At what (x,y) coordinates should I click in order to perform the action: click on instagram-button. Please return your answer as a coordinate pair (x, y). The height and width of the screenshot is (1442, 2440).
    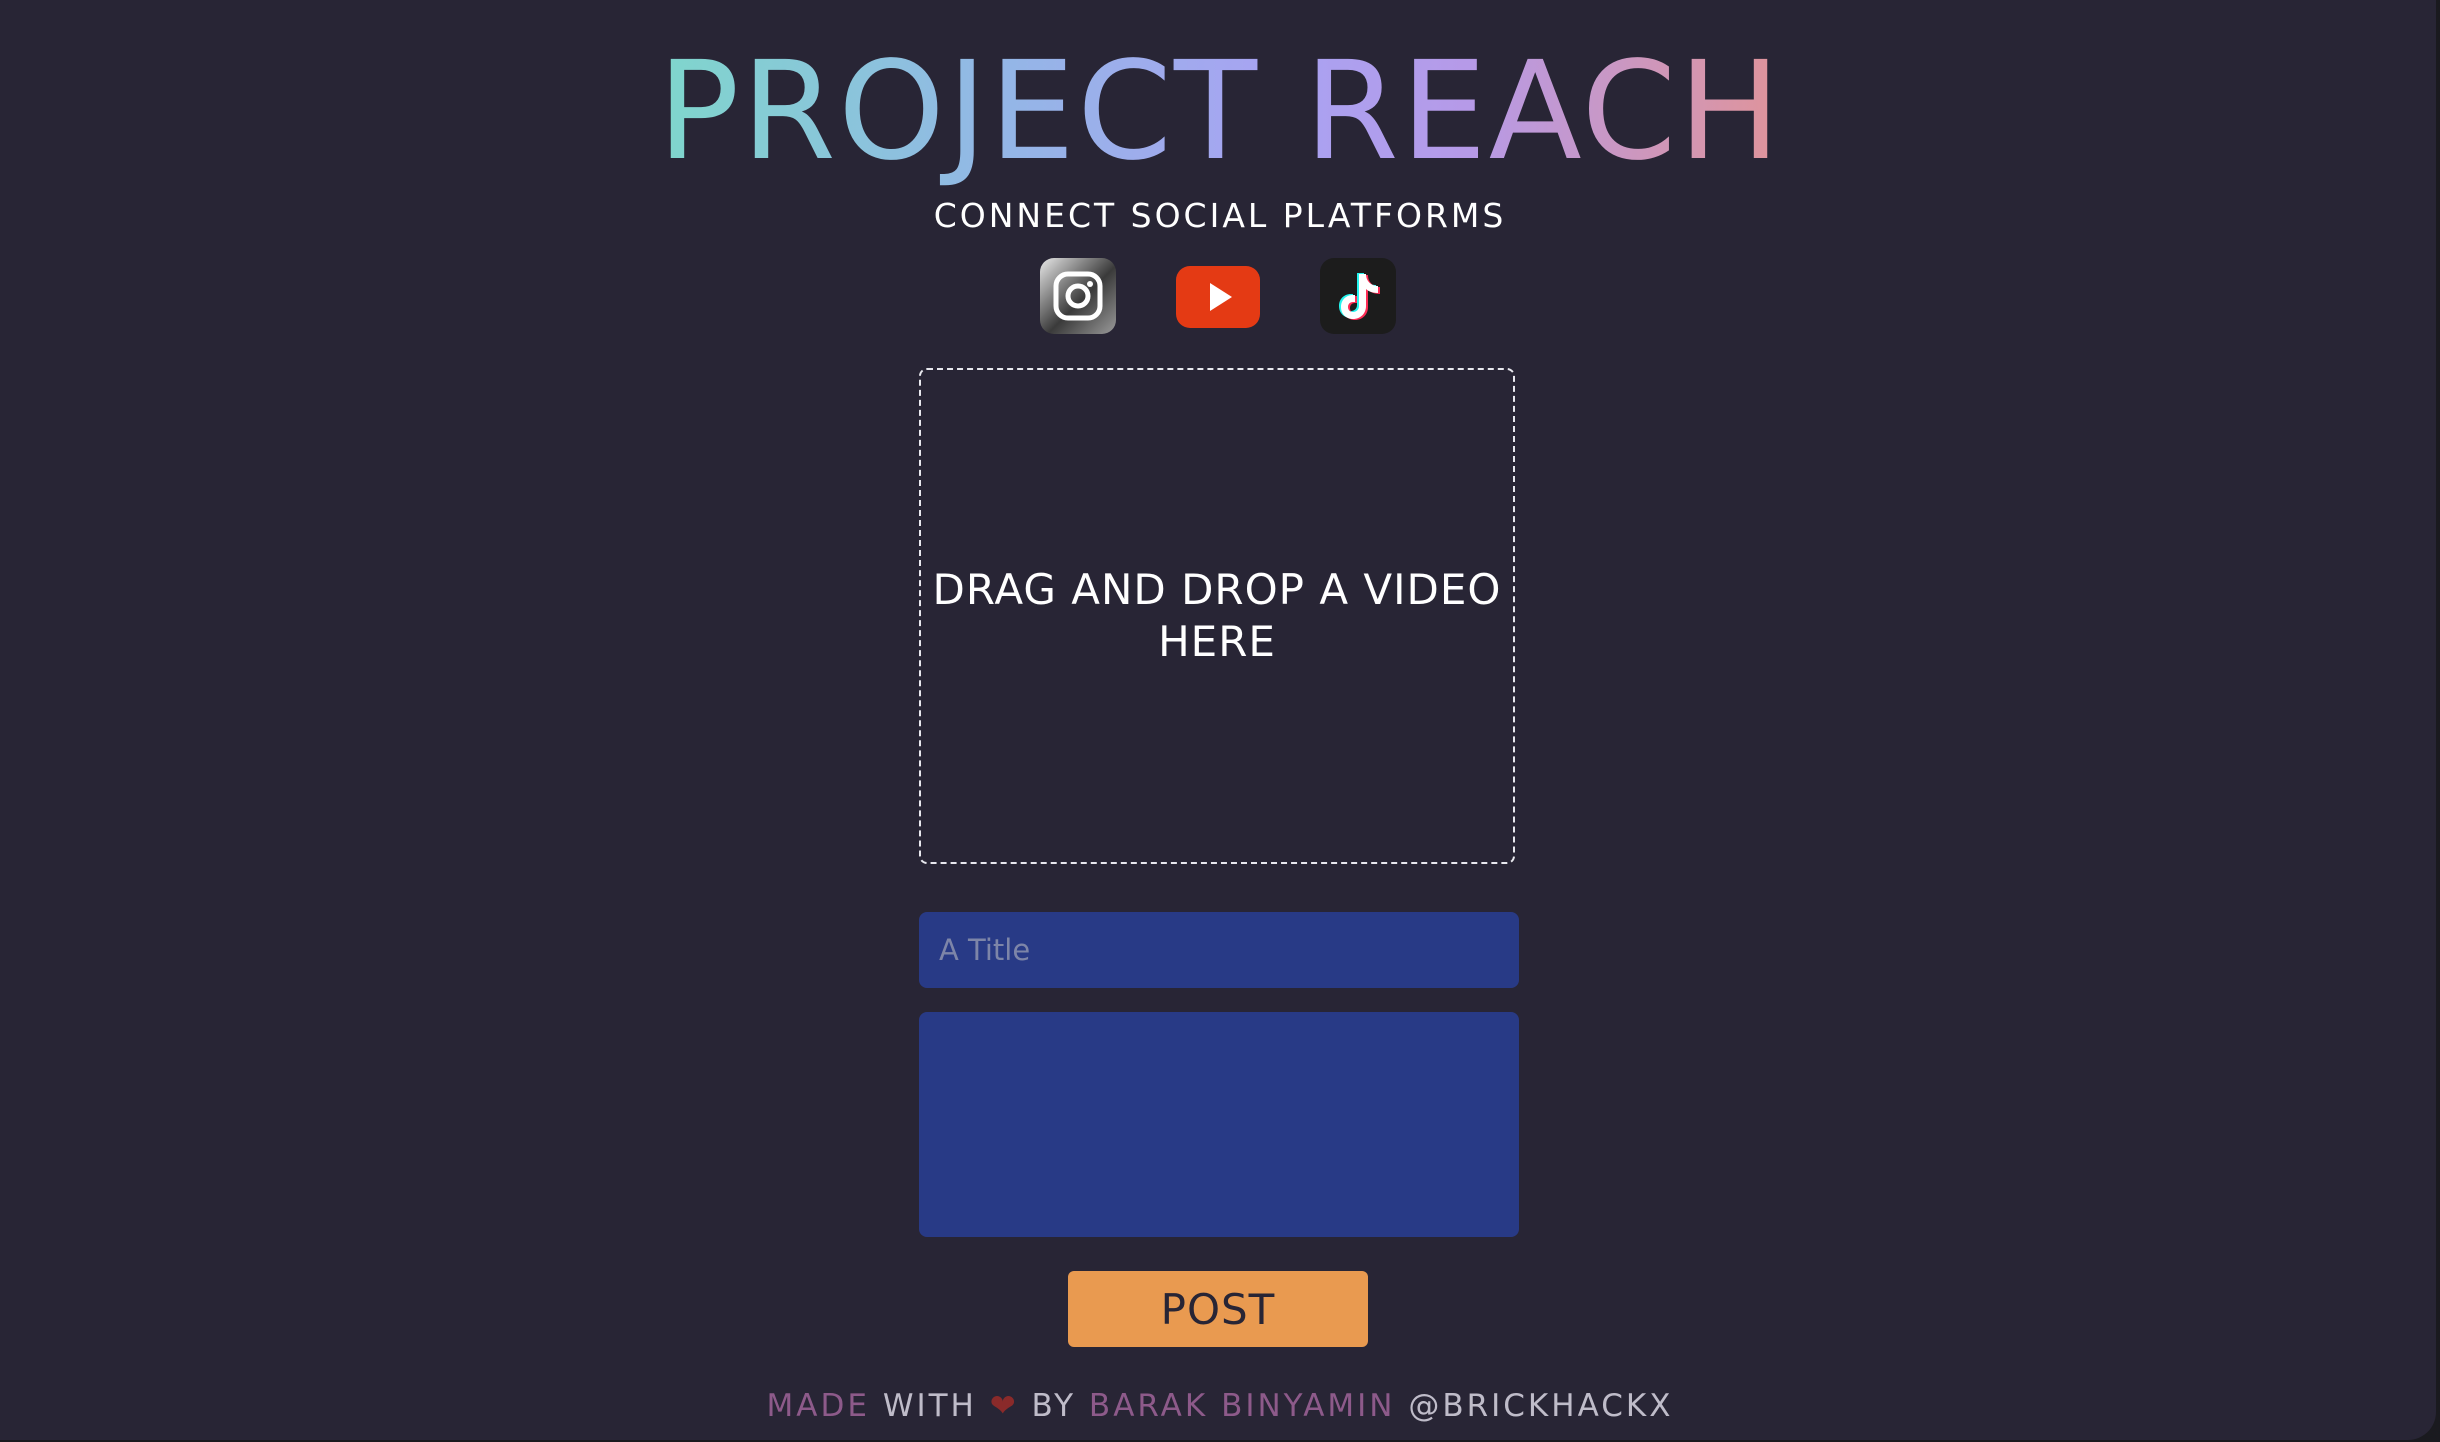
    Looking at the image, I should click on (1078, 296).